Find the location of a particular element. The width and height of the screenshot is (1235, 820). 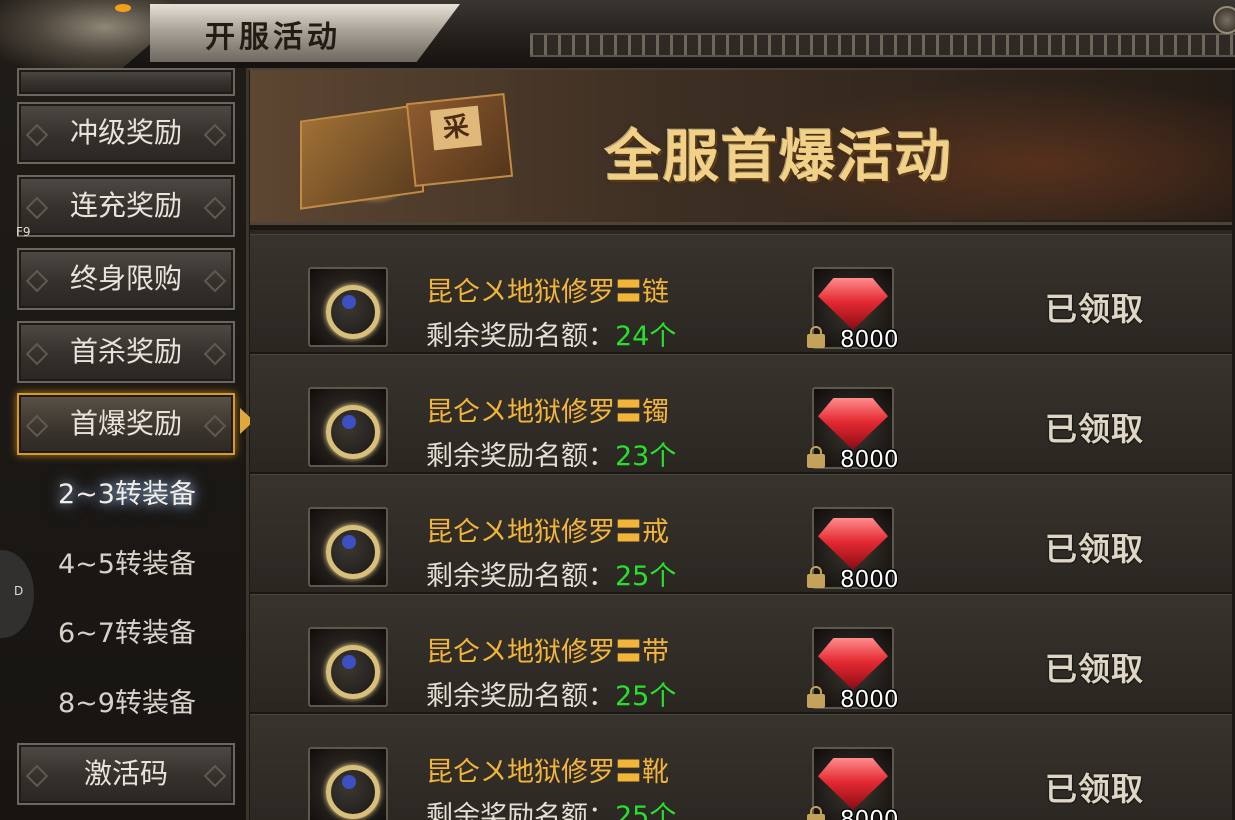

belt-icon is located at coordinates (348, 667).